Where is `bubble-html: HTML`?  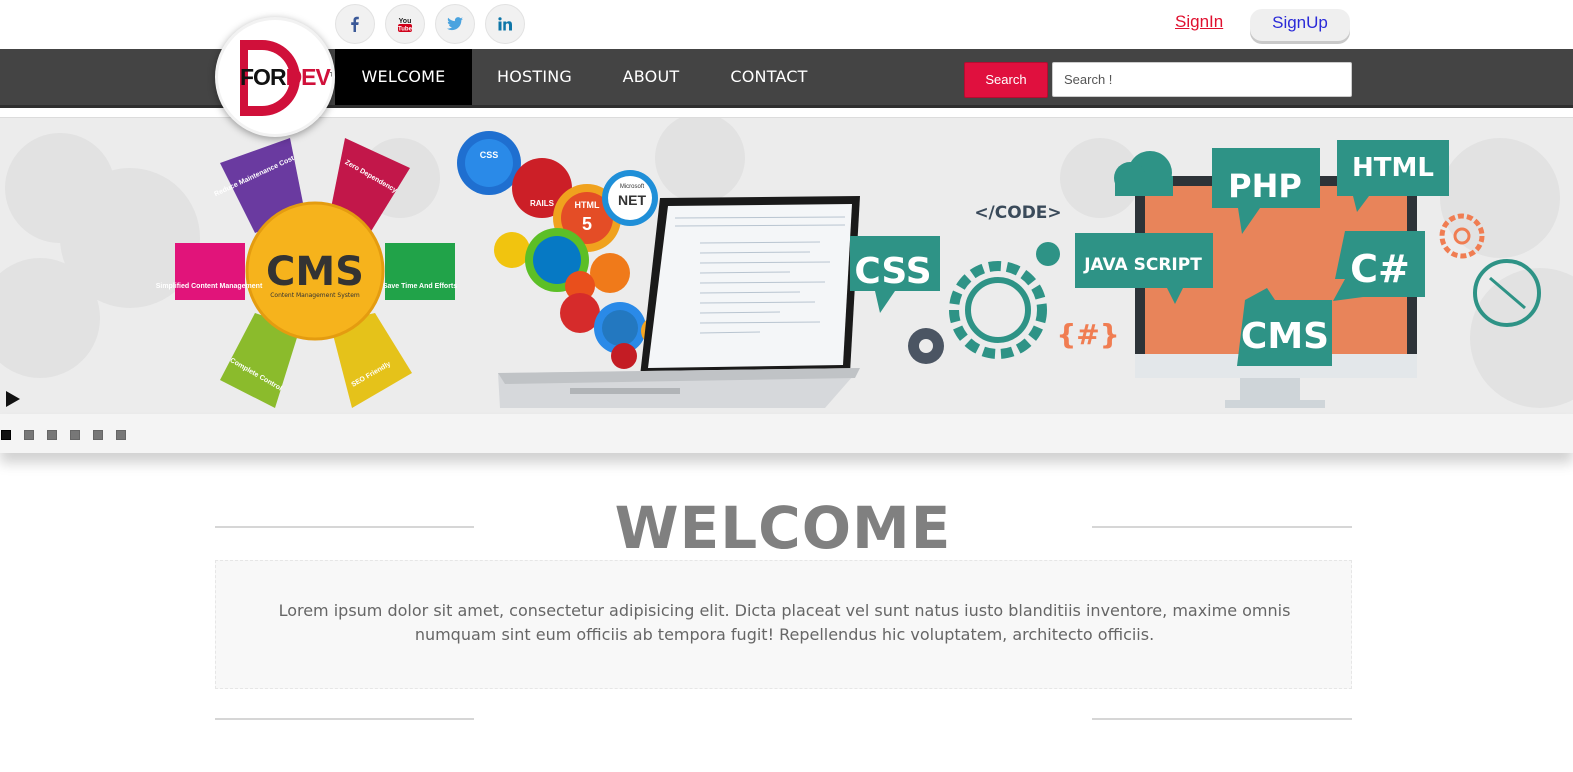
bubble-html: HTML is located at coordinates (1393, 168).